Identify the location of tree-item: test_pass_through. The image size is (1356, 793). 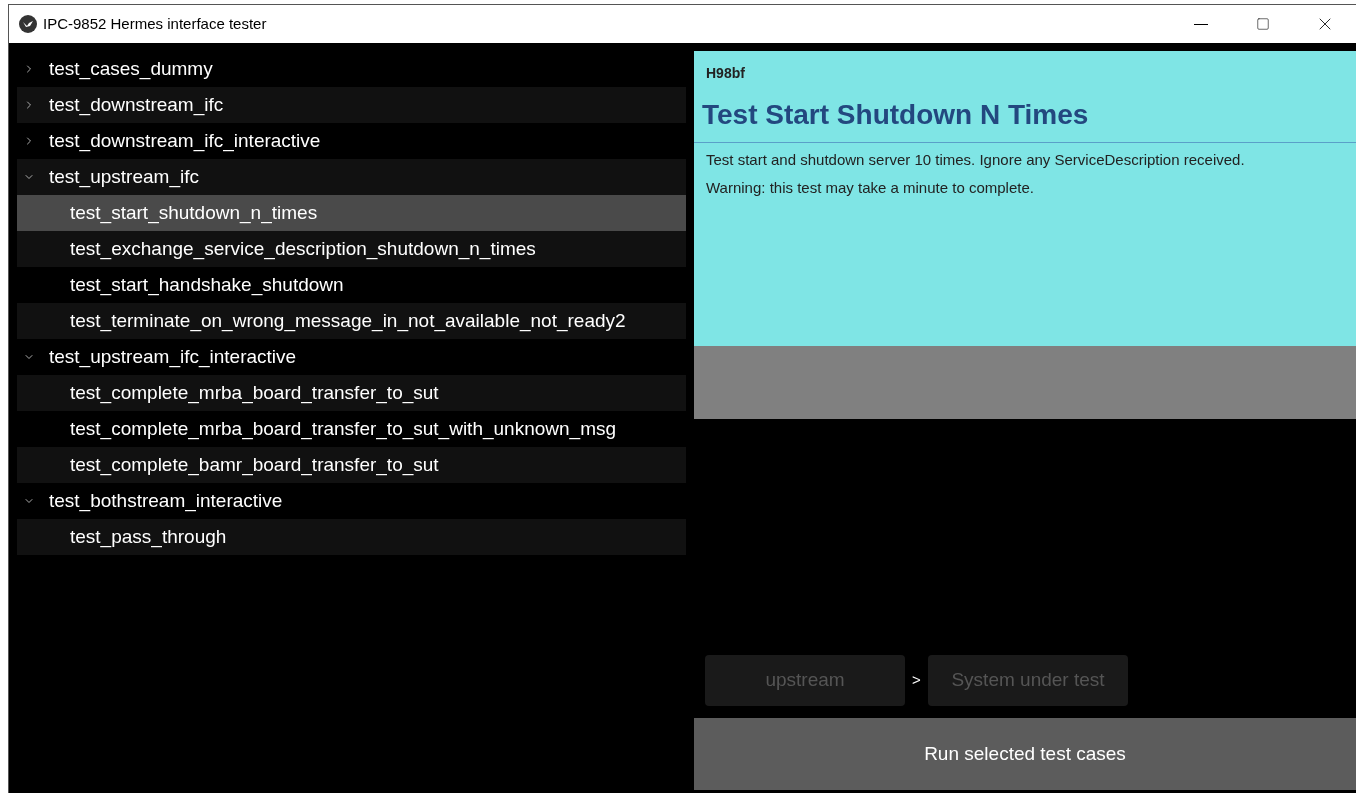
(351, 537).